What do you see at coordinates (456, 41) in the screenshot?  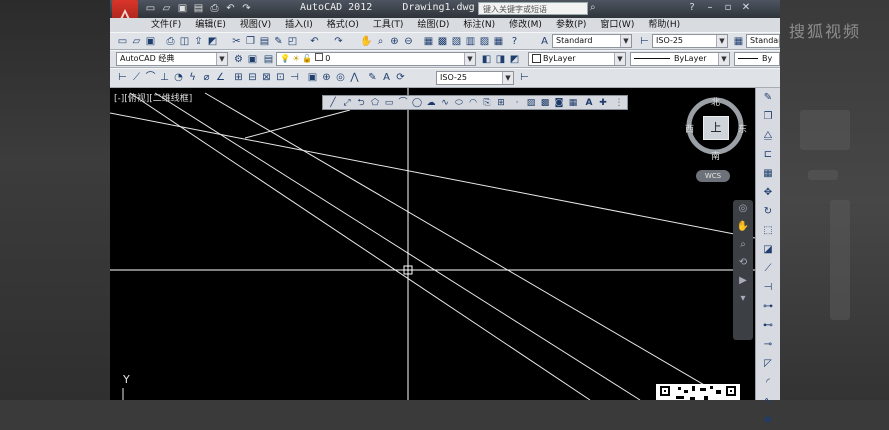 I see `tool-palettes-icon: ▧` at bounding box center [456, 41].